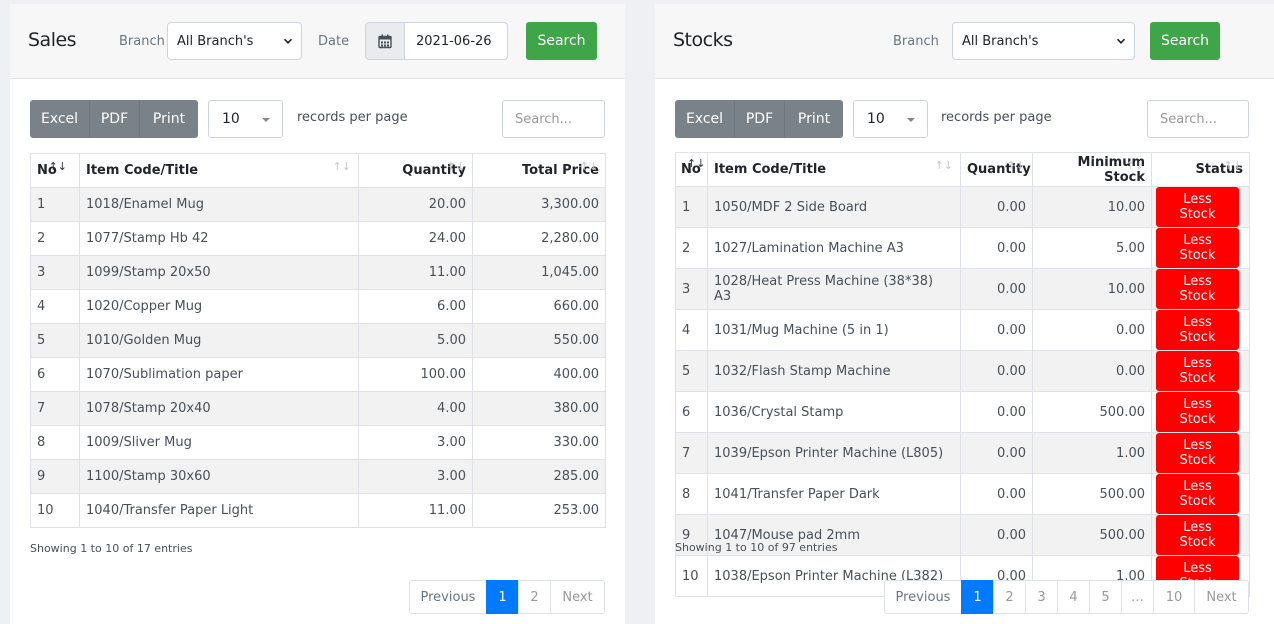 The height and width of the screenshot is (624, 1274). What do you see at coordinates (215, 41) in the screenshot?
I see `sales-branch-value: All Branch's` at bounding box center [215, 41].